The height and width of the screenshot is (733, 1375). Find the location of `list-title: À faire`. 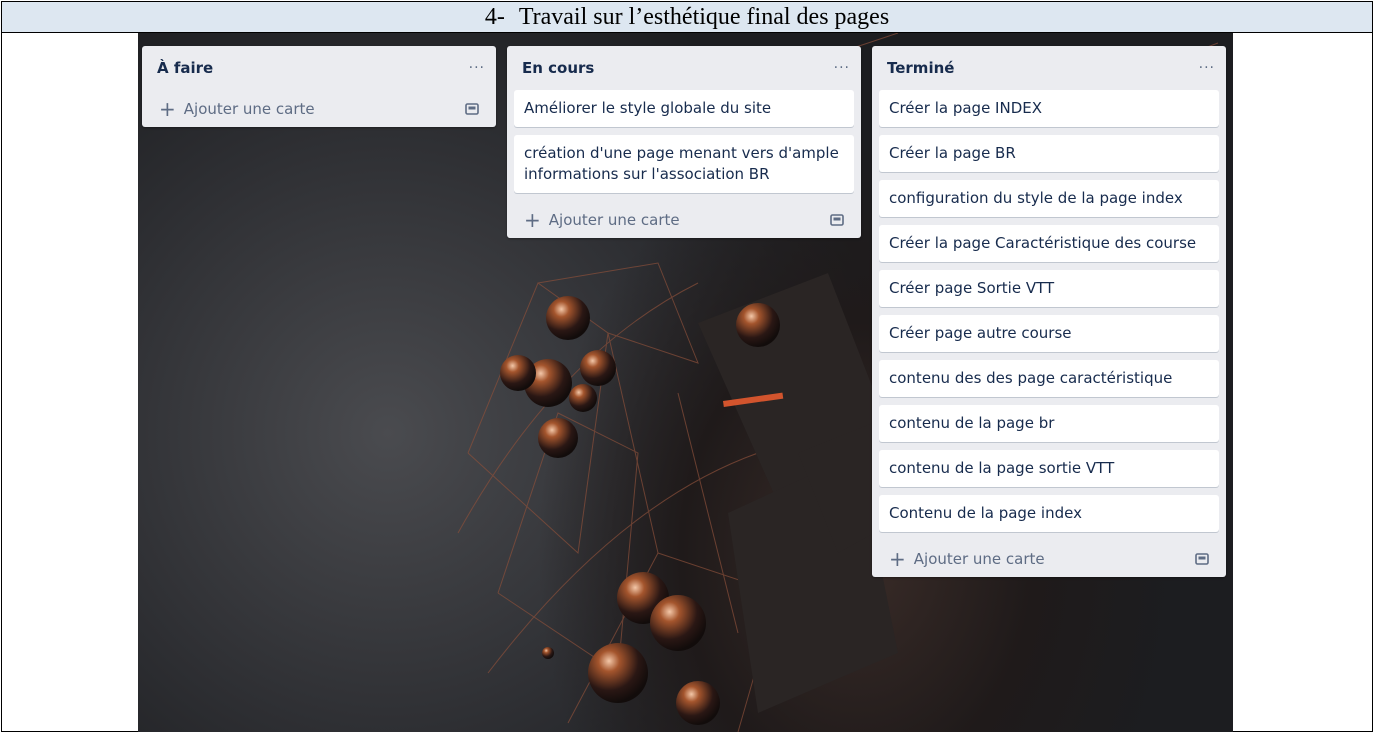

list-title: À faire is located at coordinates (185, 68).